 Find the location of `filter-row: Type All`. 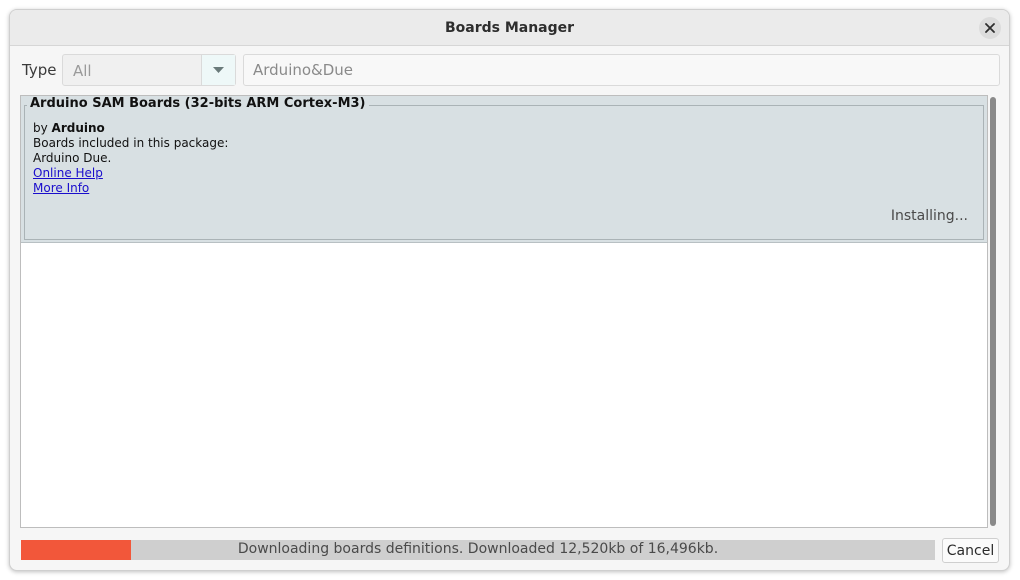

filter-row: Type All is located at coordinates (511, 70).